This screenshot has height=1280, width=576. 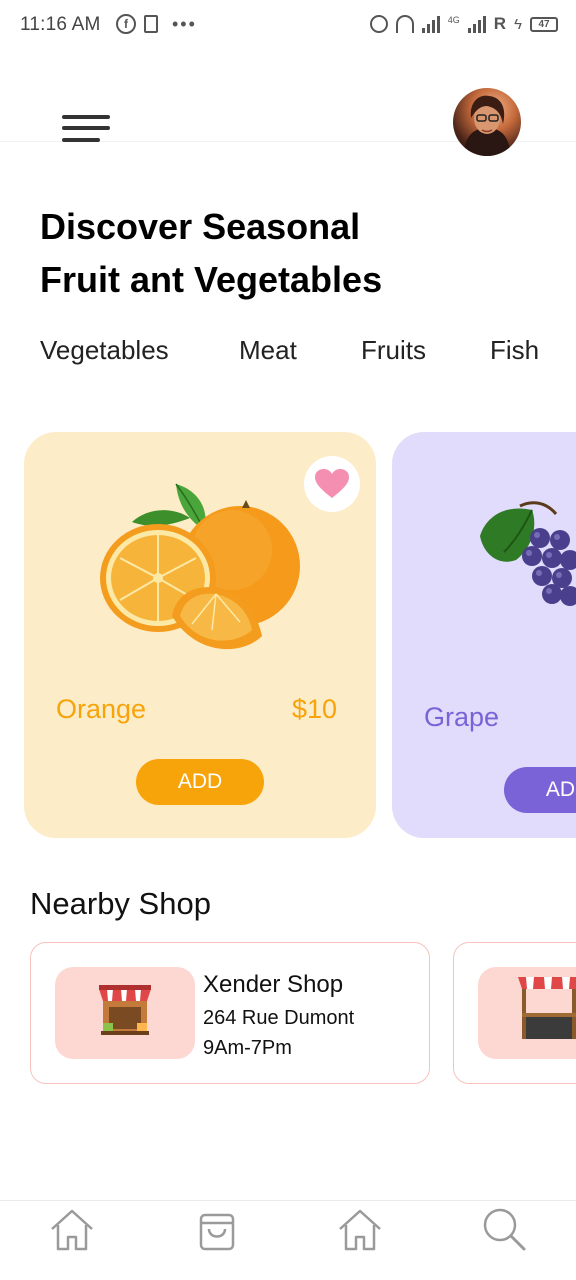 What do you see at coordinates (268, 350) in the screenshot?
I see `tab-meat: Meat` at bounding box center [268, 350].